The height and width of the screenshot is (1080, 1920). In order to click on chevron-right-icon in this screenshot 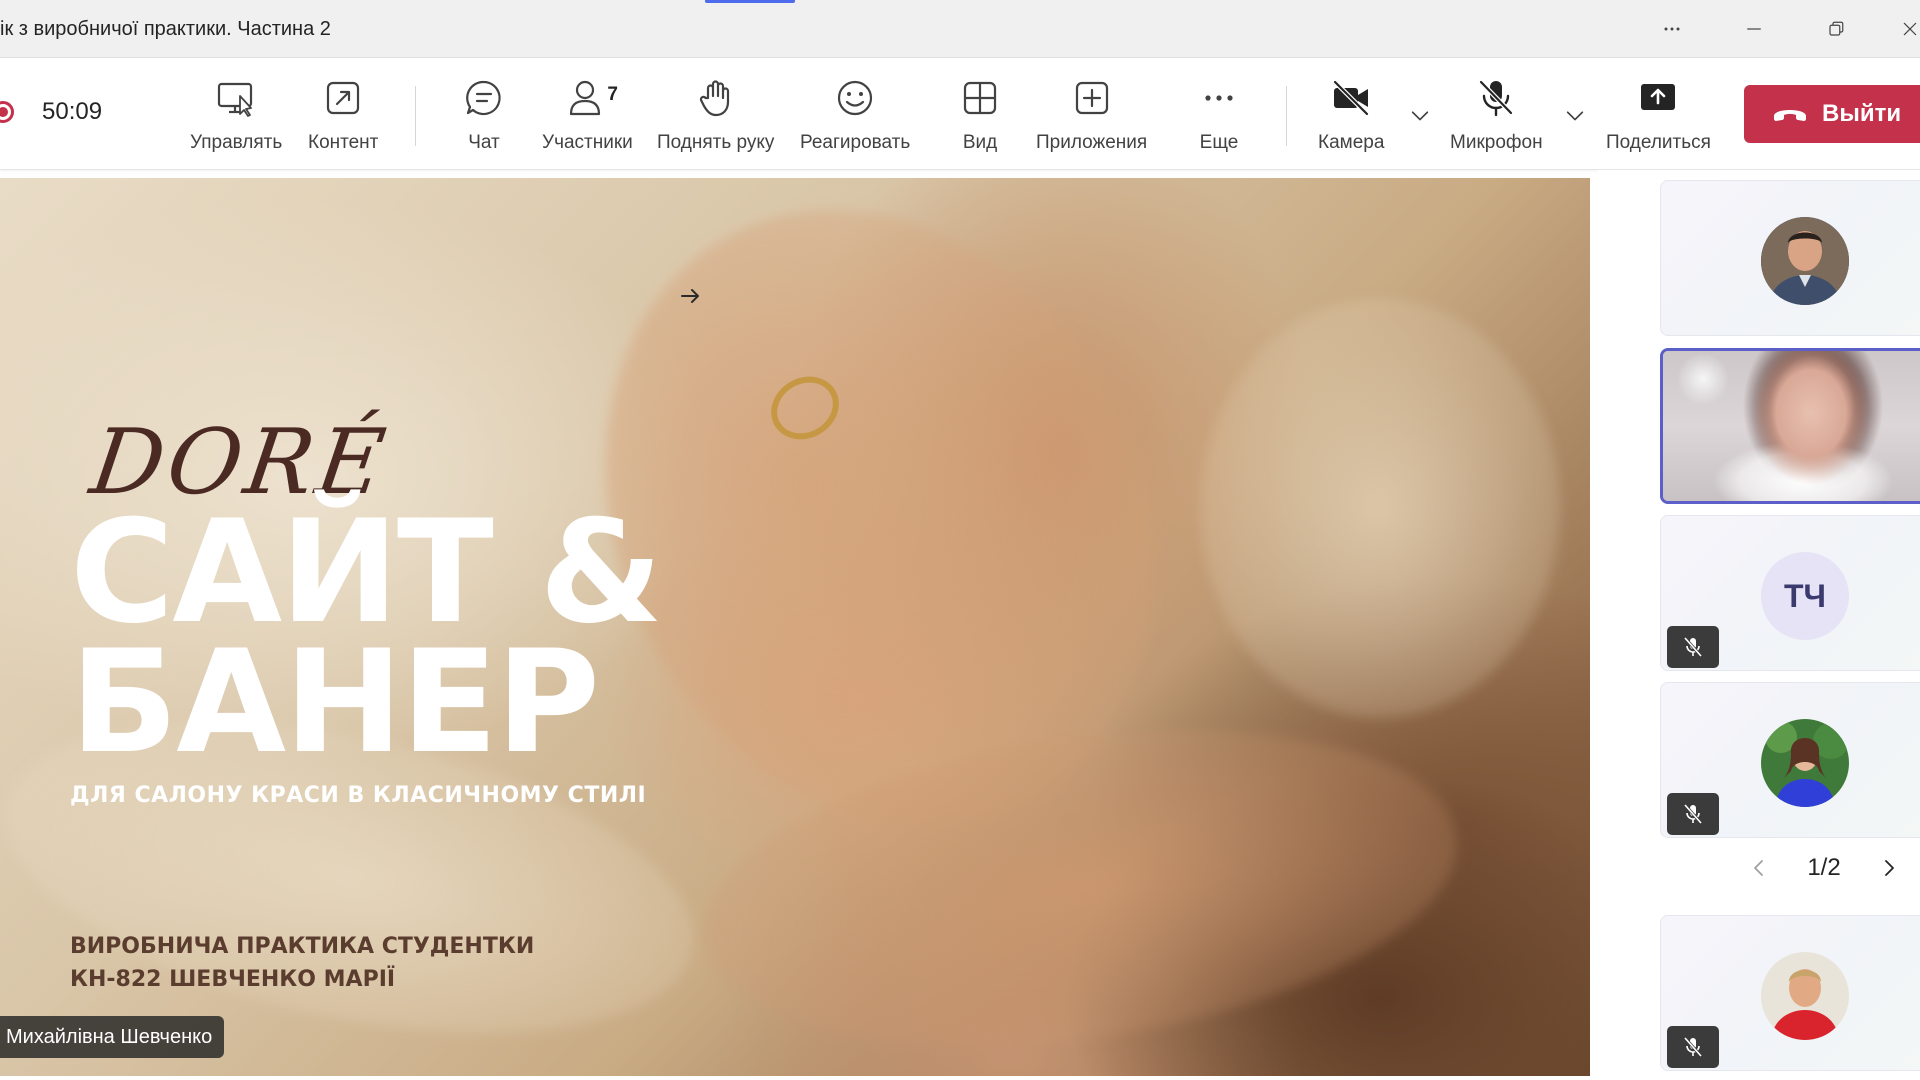, I will do `click(1889, 868)`.